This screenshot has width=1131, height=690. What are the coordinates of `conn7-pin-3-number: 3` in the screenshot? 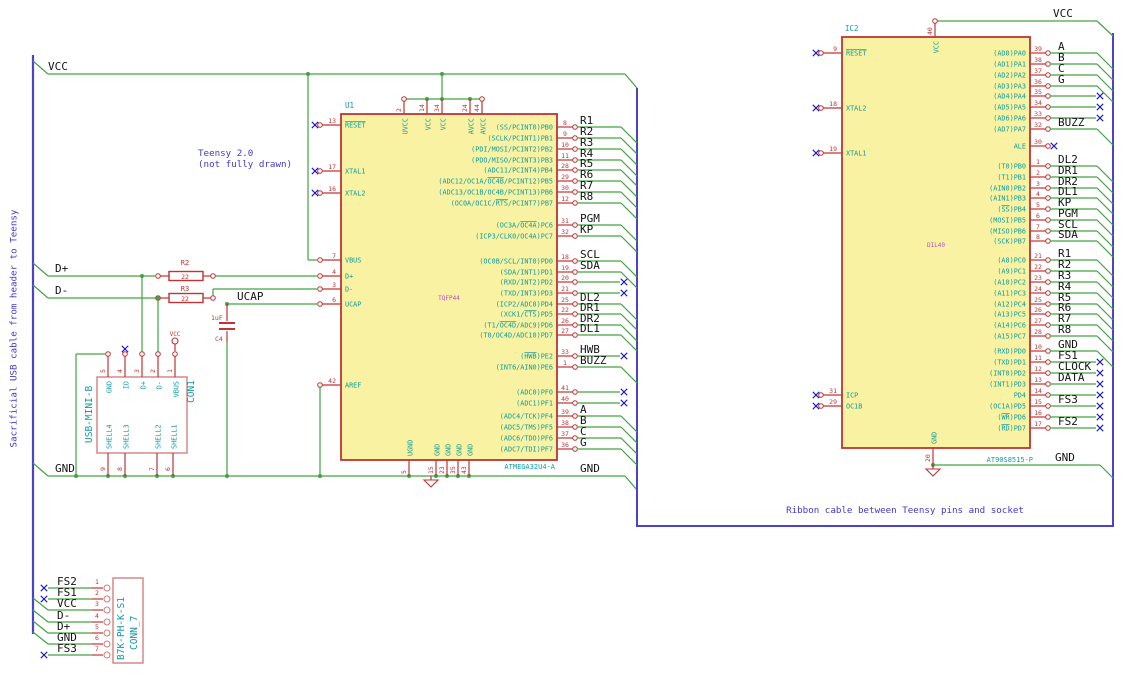 It's located at (97, 604).